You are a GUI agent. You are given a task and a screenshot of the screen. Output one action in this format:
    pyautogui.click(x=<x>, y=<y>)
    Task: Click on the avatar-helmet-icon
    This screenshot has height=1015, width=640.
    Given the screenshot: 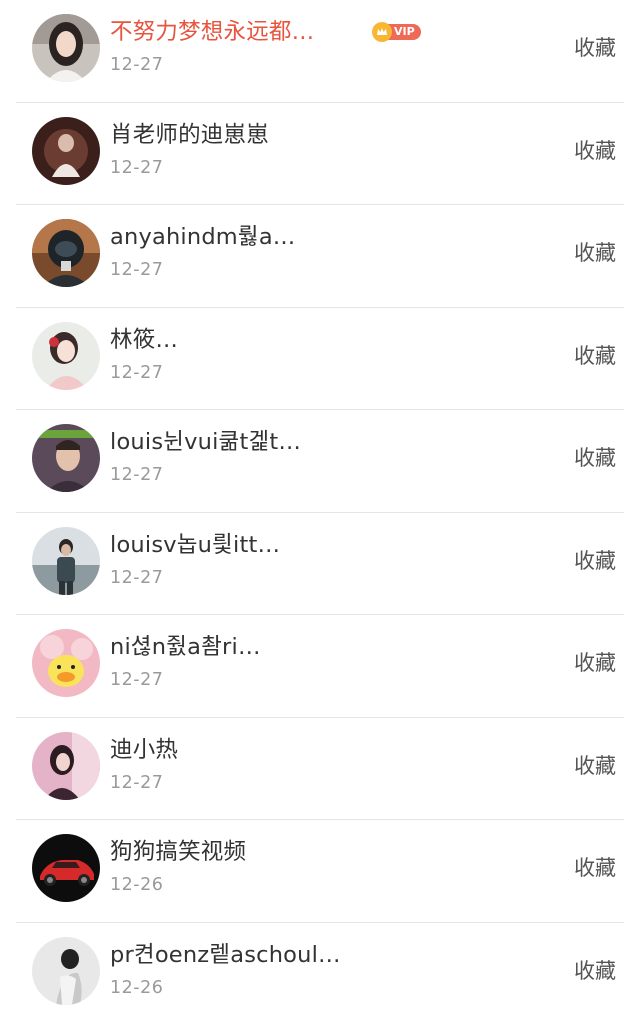 What is the action you would take?
    pyautogui.click(x=66, y=253)
    